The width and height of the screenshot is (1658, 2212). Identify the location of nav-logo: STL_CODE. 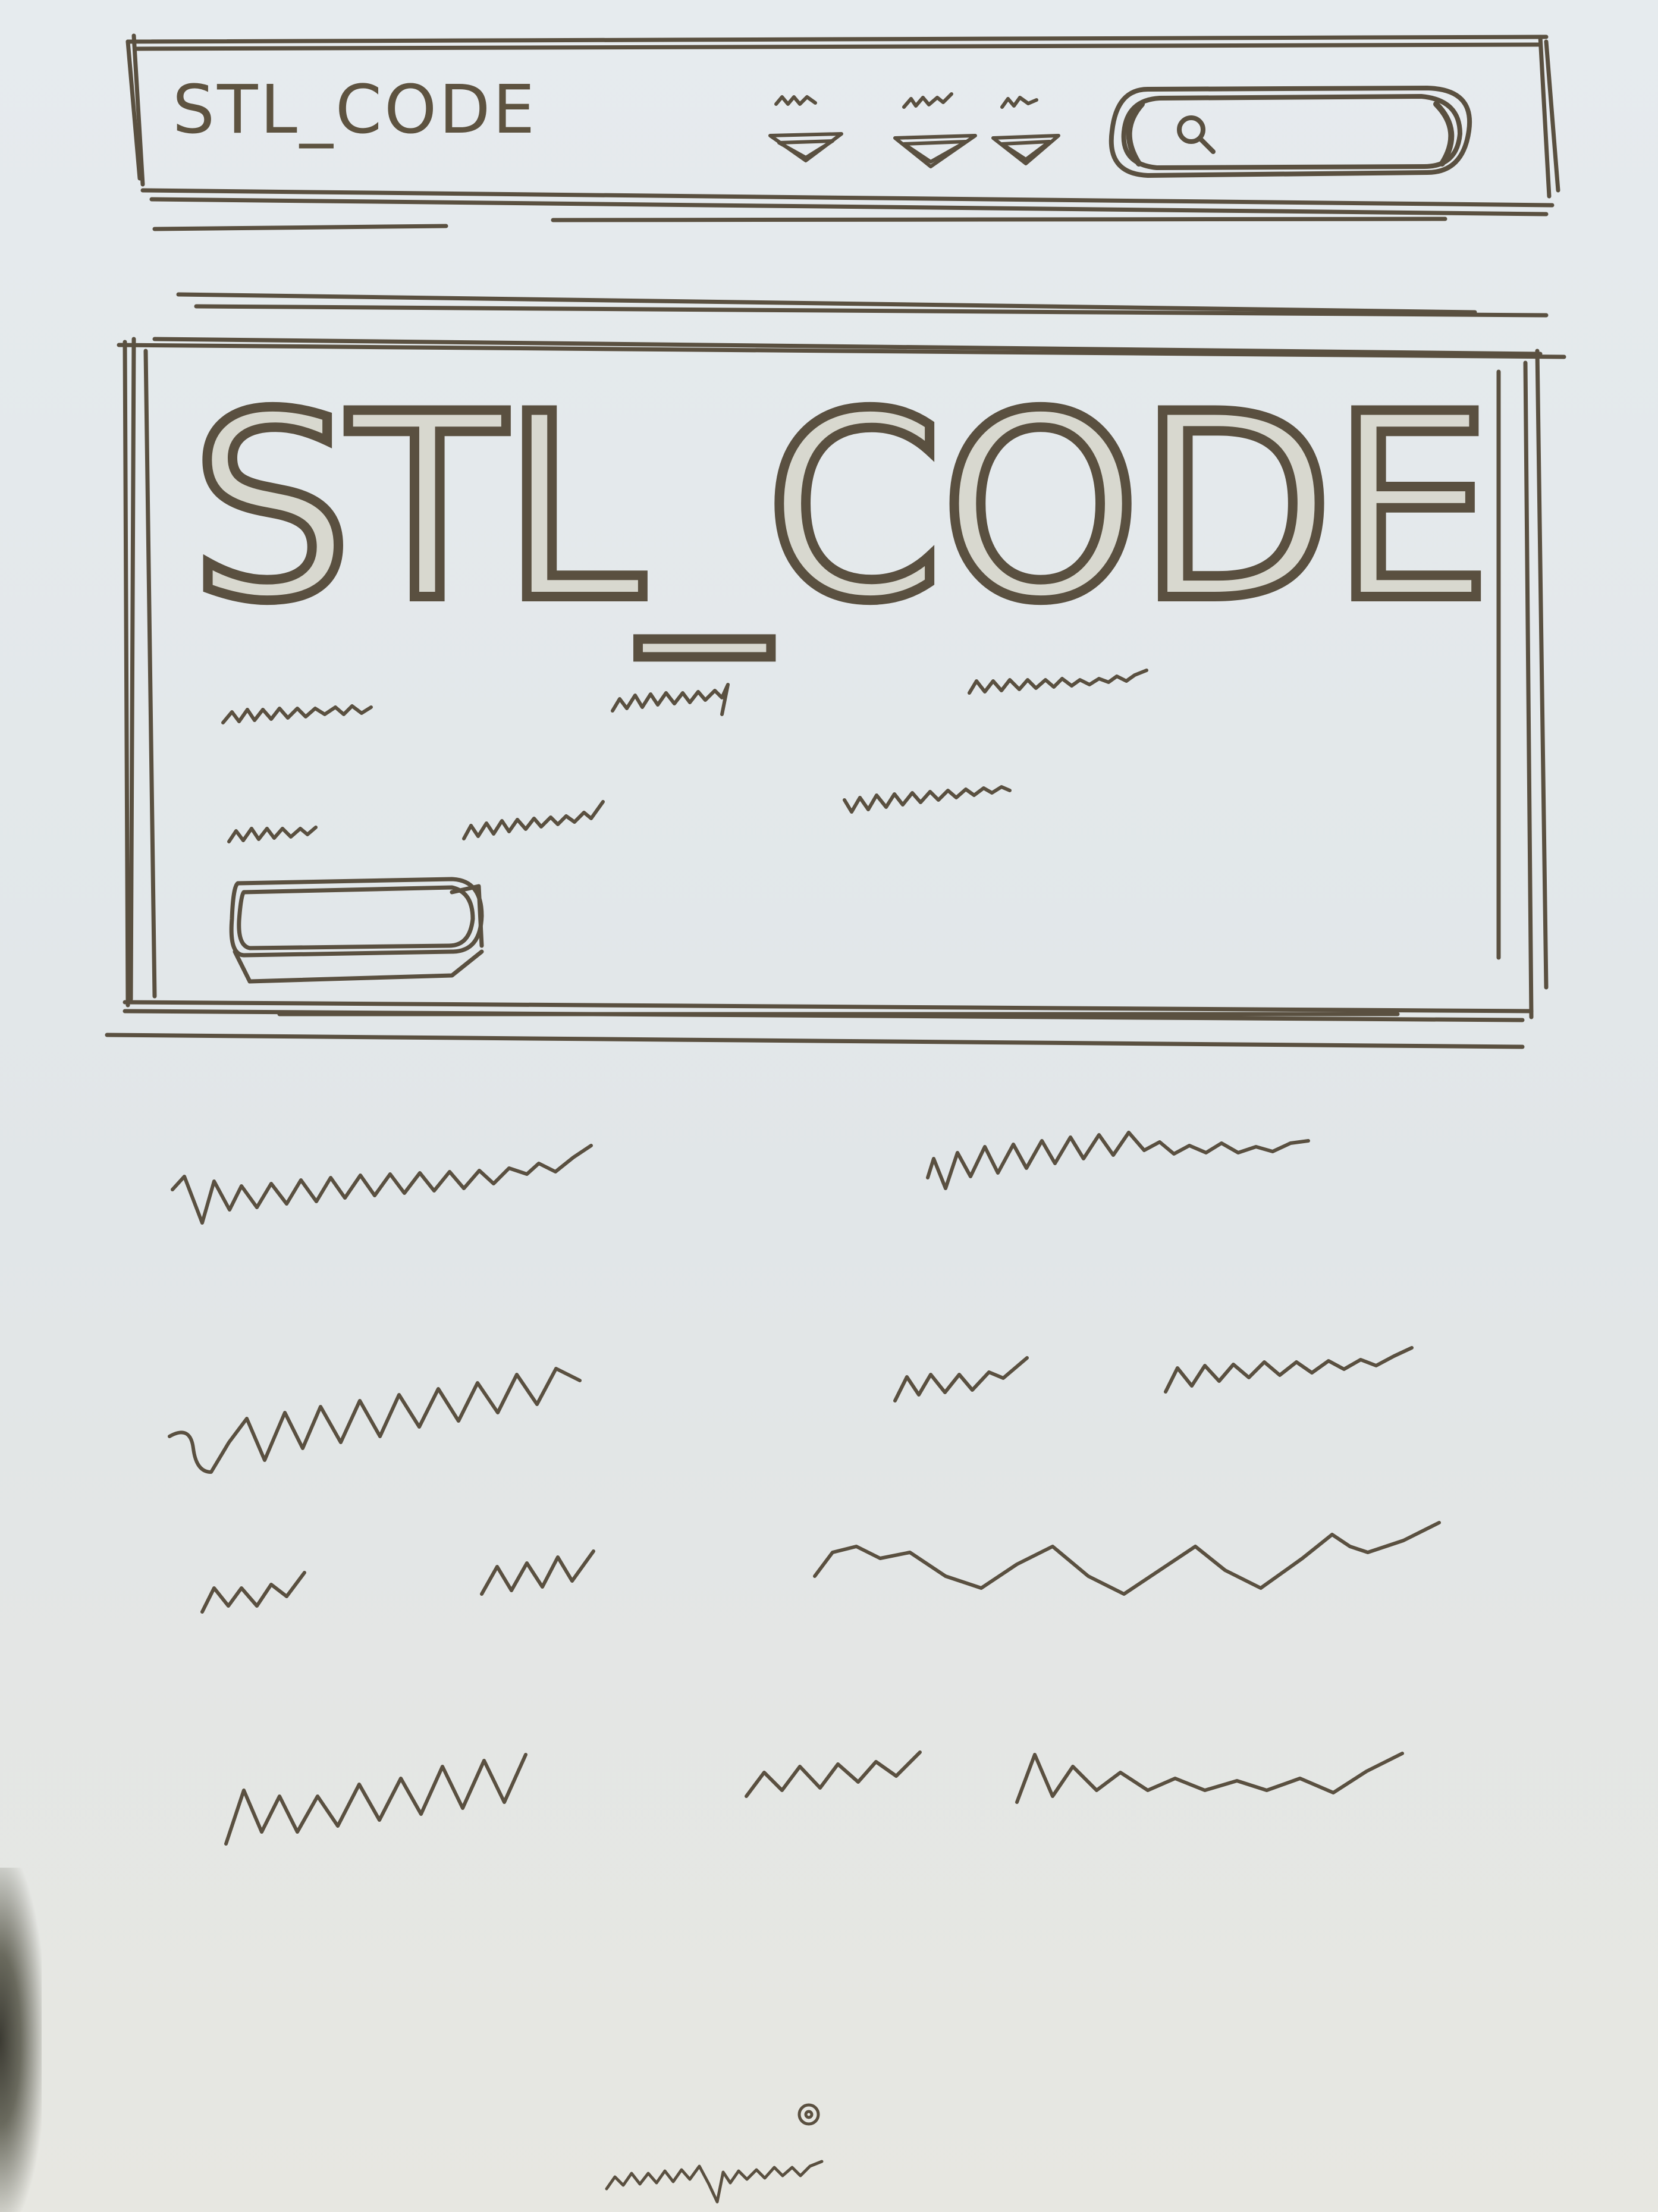
(354, 110).